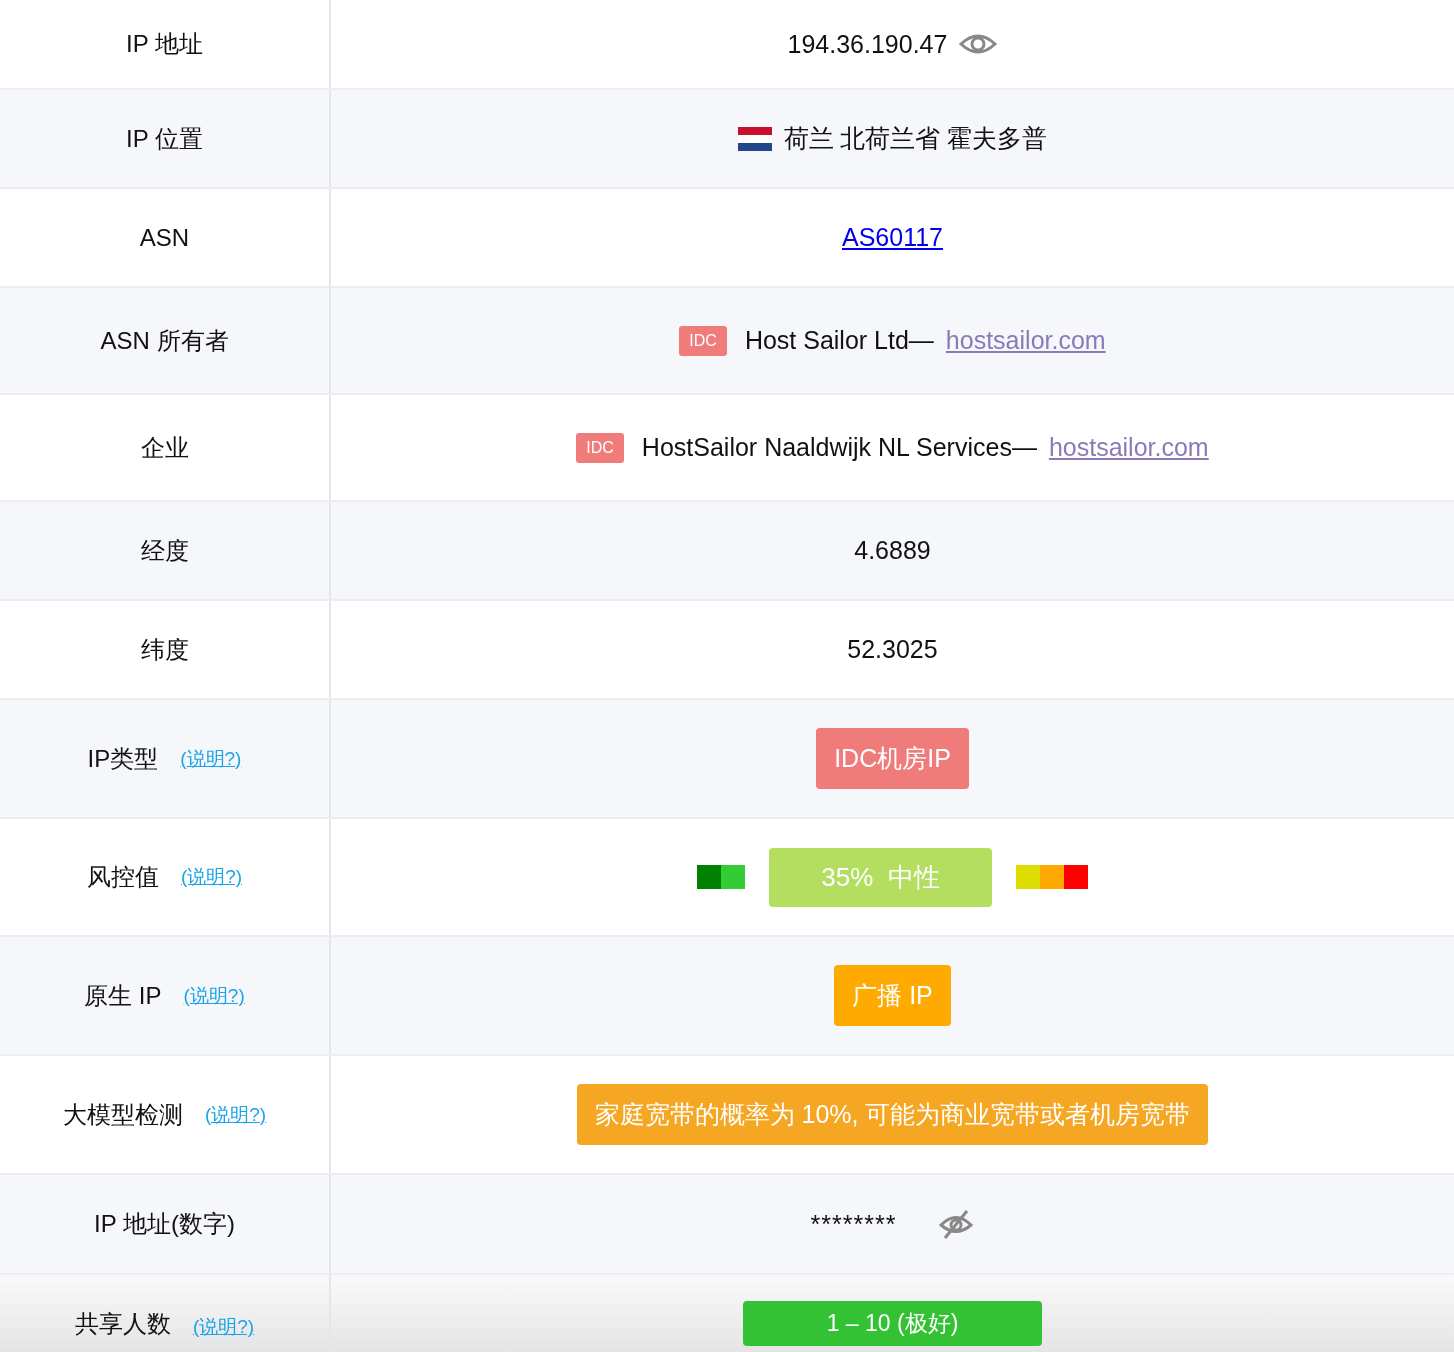 The width and height of the screenshot is (1454, 1352). What do you see at coordinates (164, 649) in the screenshot?
I see `field-label: 纬度` at bounding box center [164, 649].